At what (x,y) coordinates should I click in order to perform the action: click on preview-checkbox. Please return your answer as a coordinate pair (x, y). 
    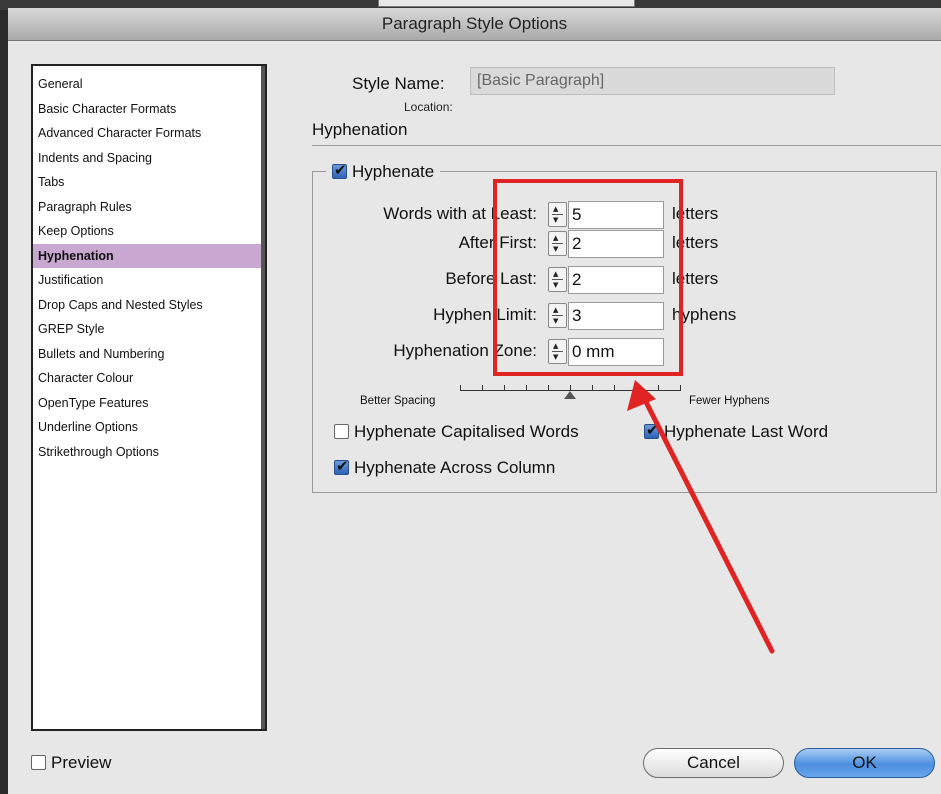
    Looking at the image, I should click on (38, 762).